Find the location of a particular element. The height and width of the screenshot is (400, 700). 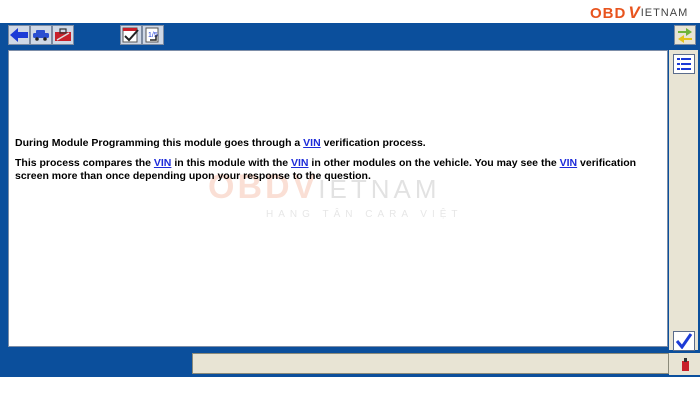

back-arrow-icon is located at coordinates (19, 35).